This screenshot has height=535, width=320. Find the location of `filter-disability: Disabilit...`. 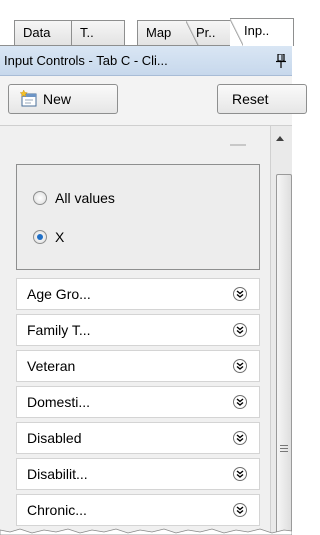

filter-disability: Disabilit... is located at coordinates (138, 474).